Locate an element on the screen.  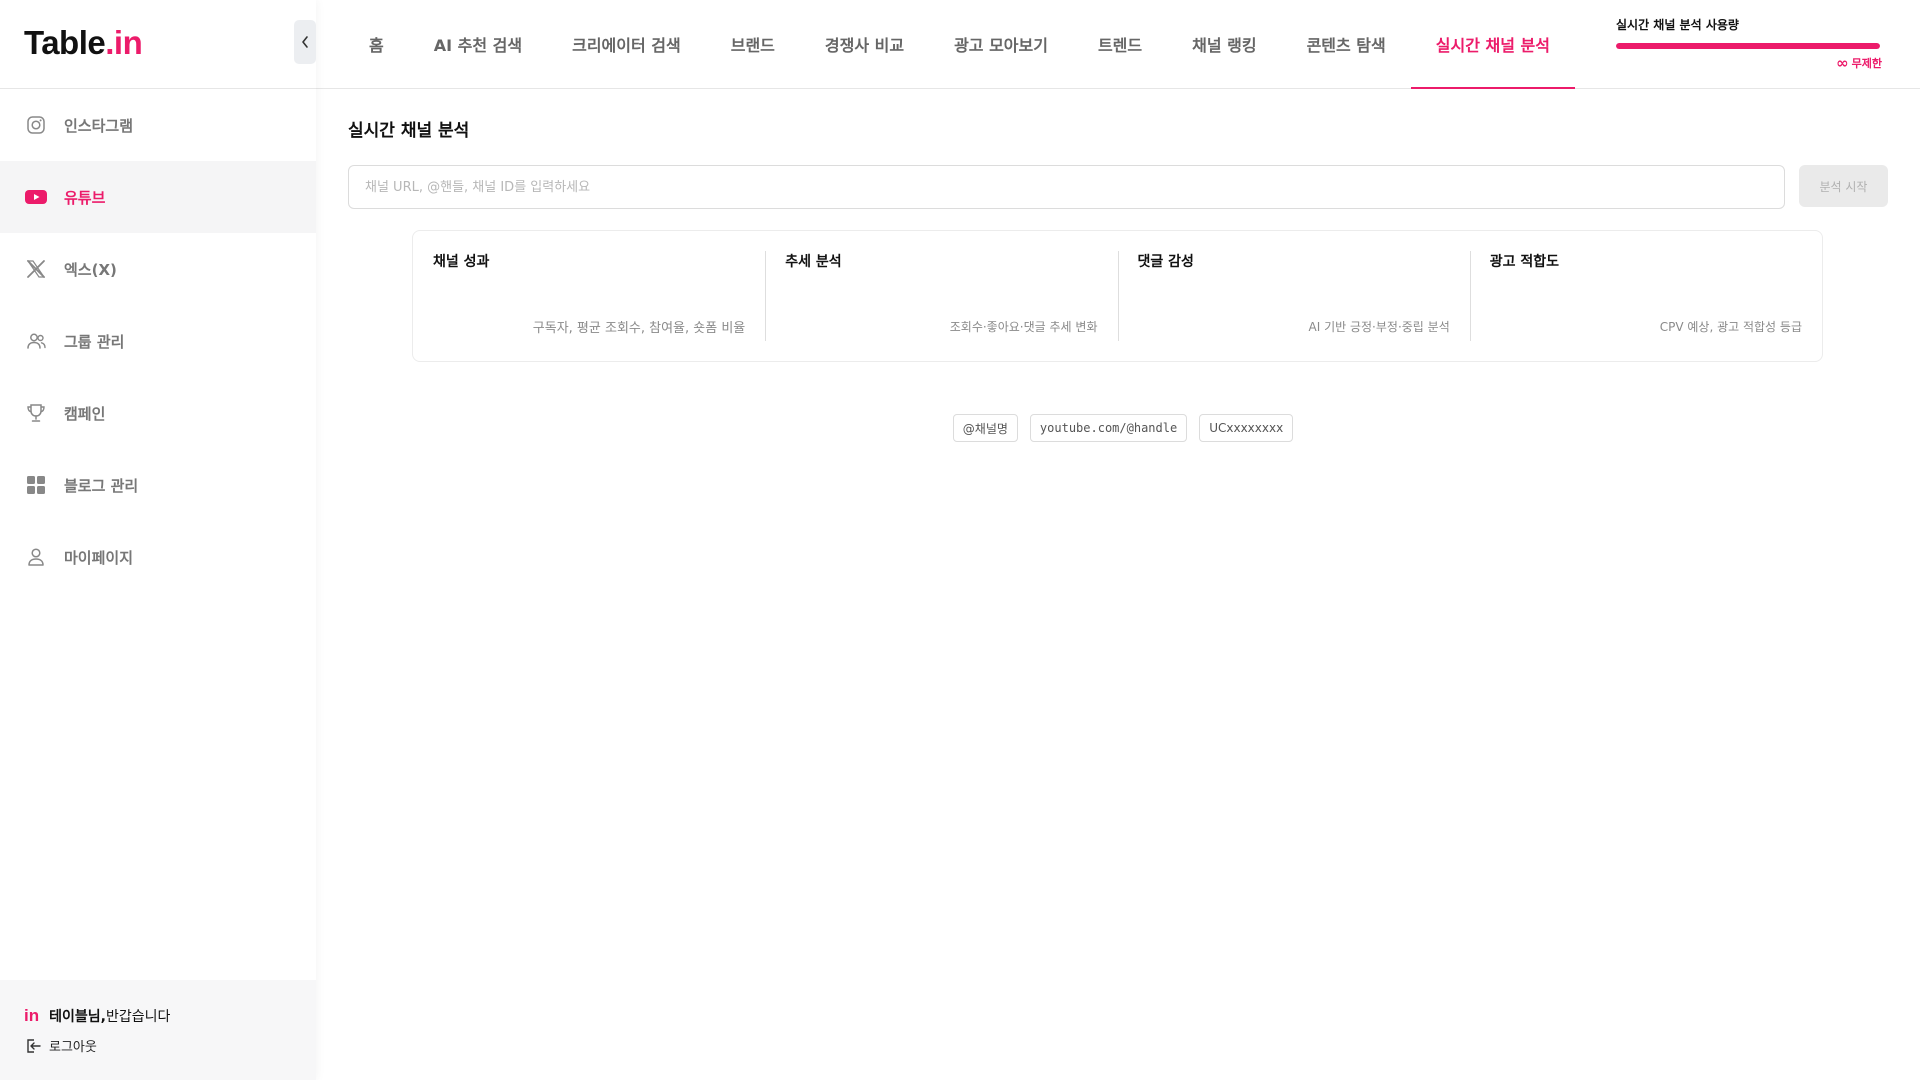
sidebar-nav: 인스타그램 유튜브 엑스(X) 그룹 관리 캠페인 블로그 관리 마이페이지 is located at coordinates (158, 341).